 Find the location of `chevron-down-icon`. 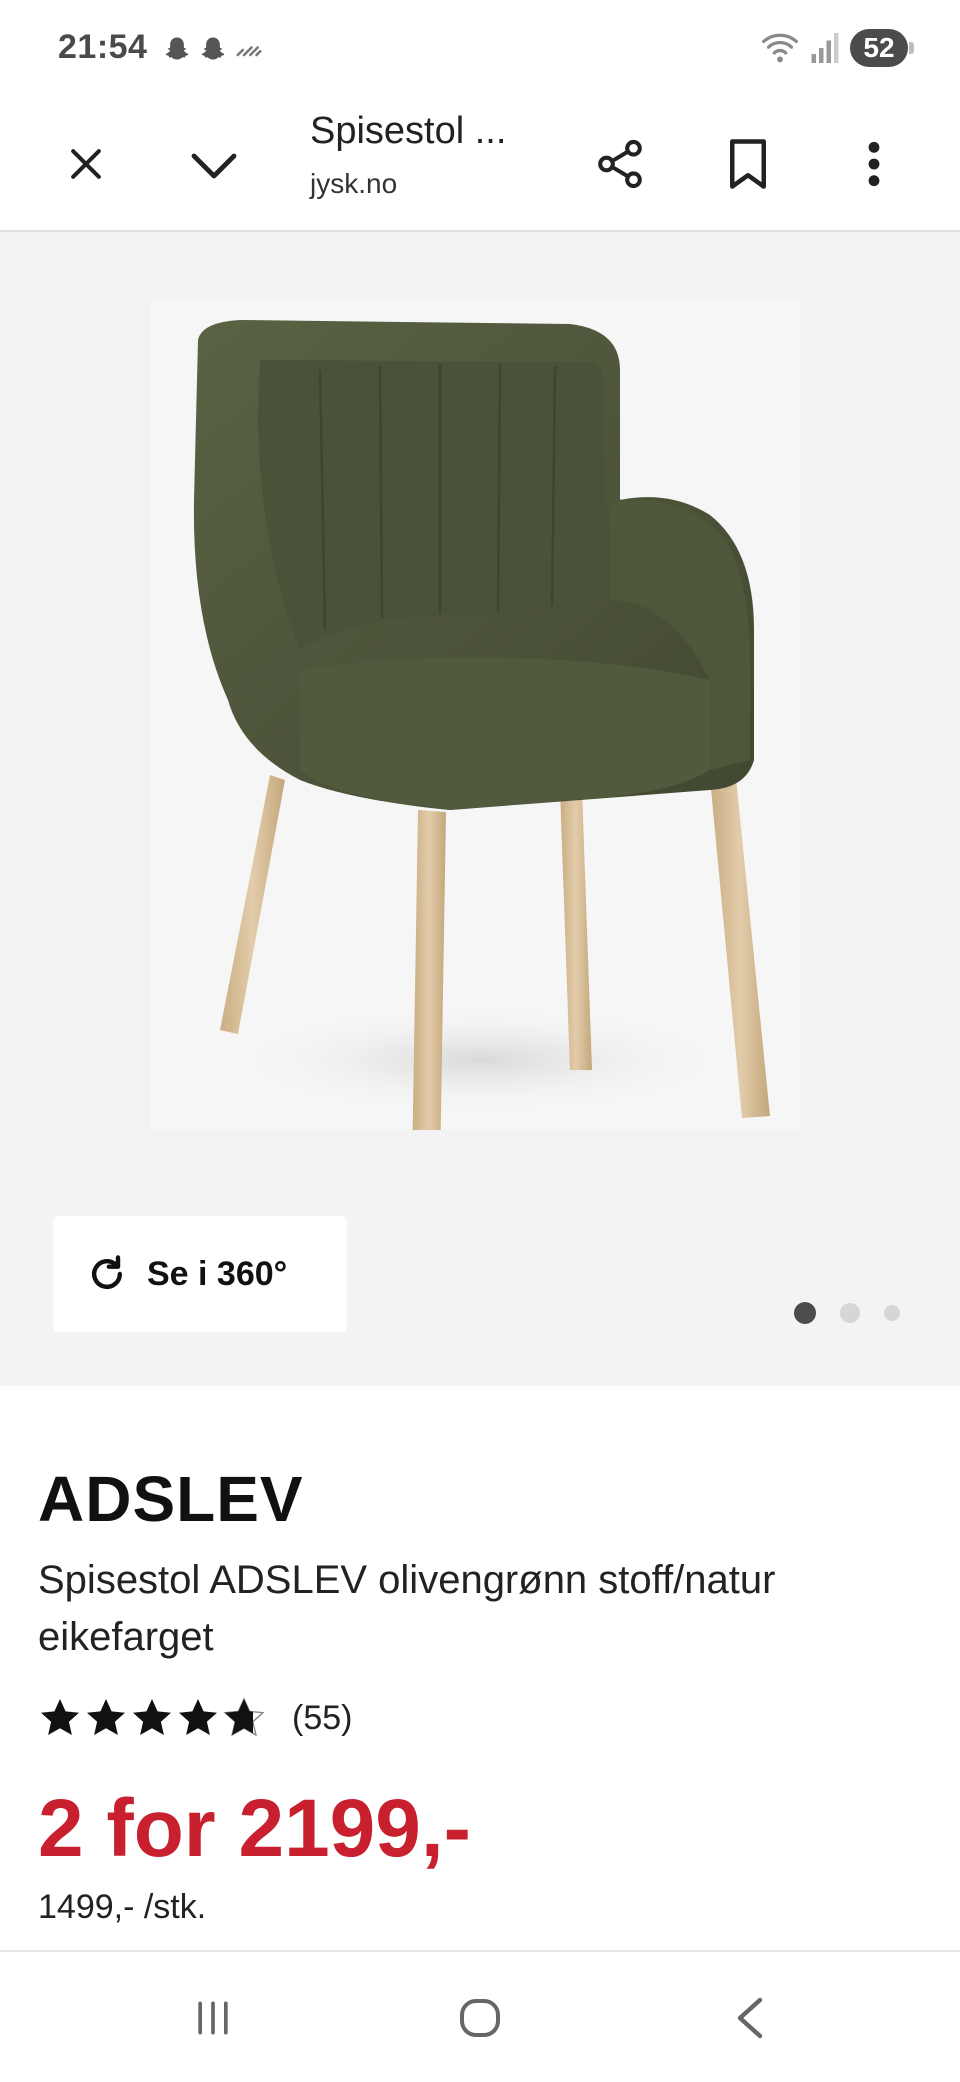

chevron-down-icon is located at coordinates (214, 166).